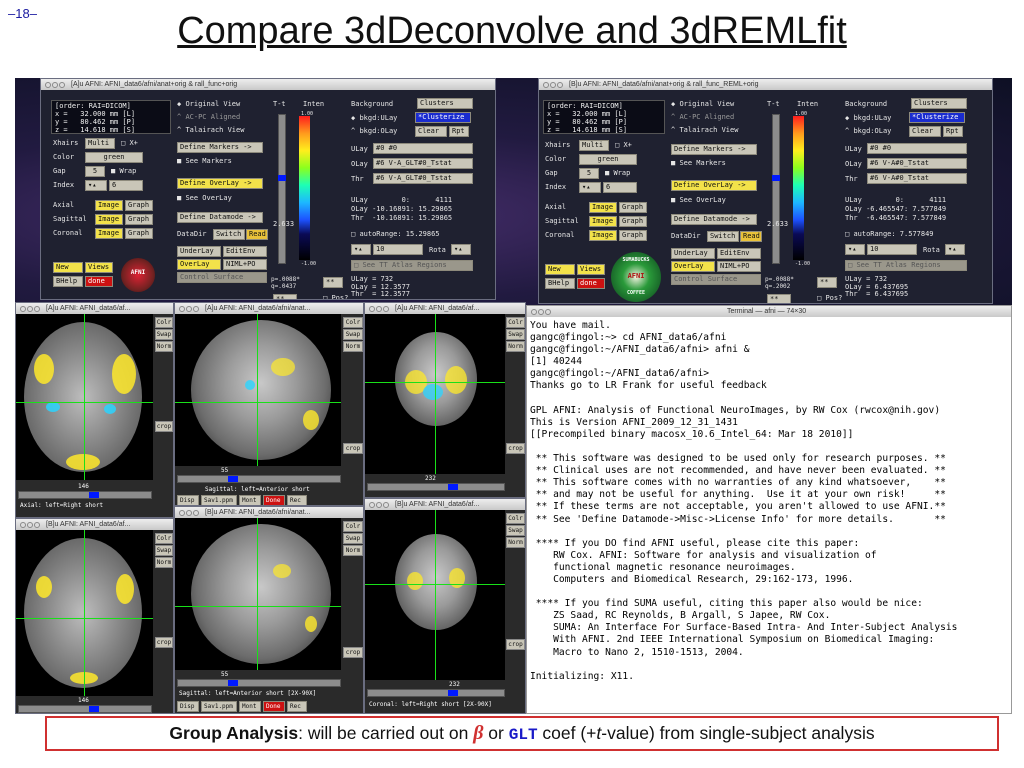 The width and height of the screenshot is (1024, 768). What do you see at coordinates (623, 145) in the screenshot?
I see `xplus-toggle: □ X+` at bounding box center [623, 145].